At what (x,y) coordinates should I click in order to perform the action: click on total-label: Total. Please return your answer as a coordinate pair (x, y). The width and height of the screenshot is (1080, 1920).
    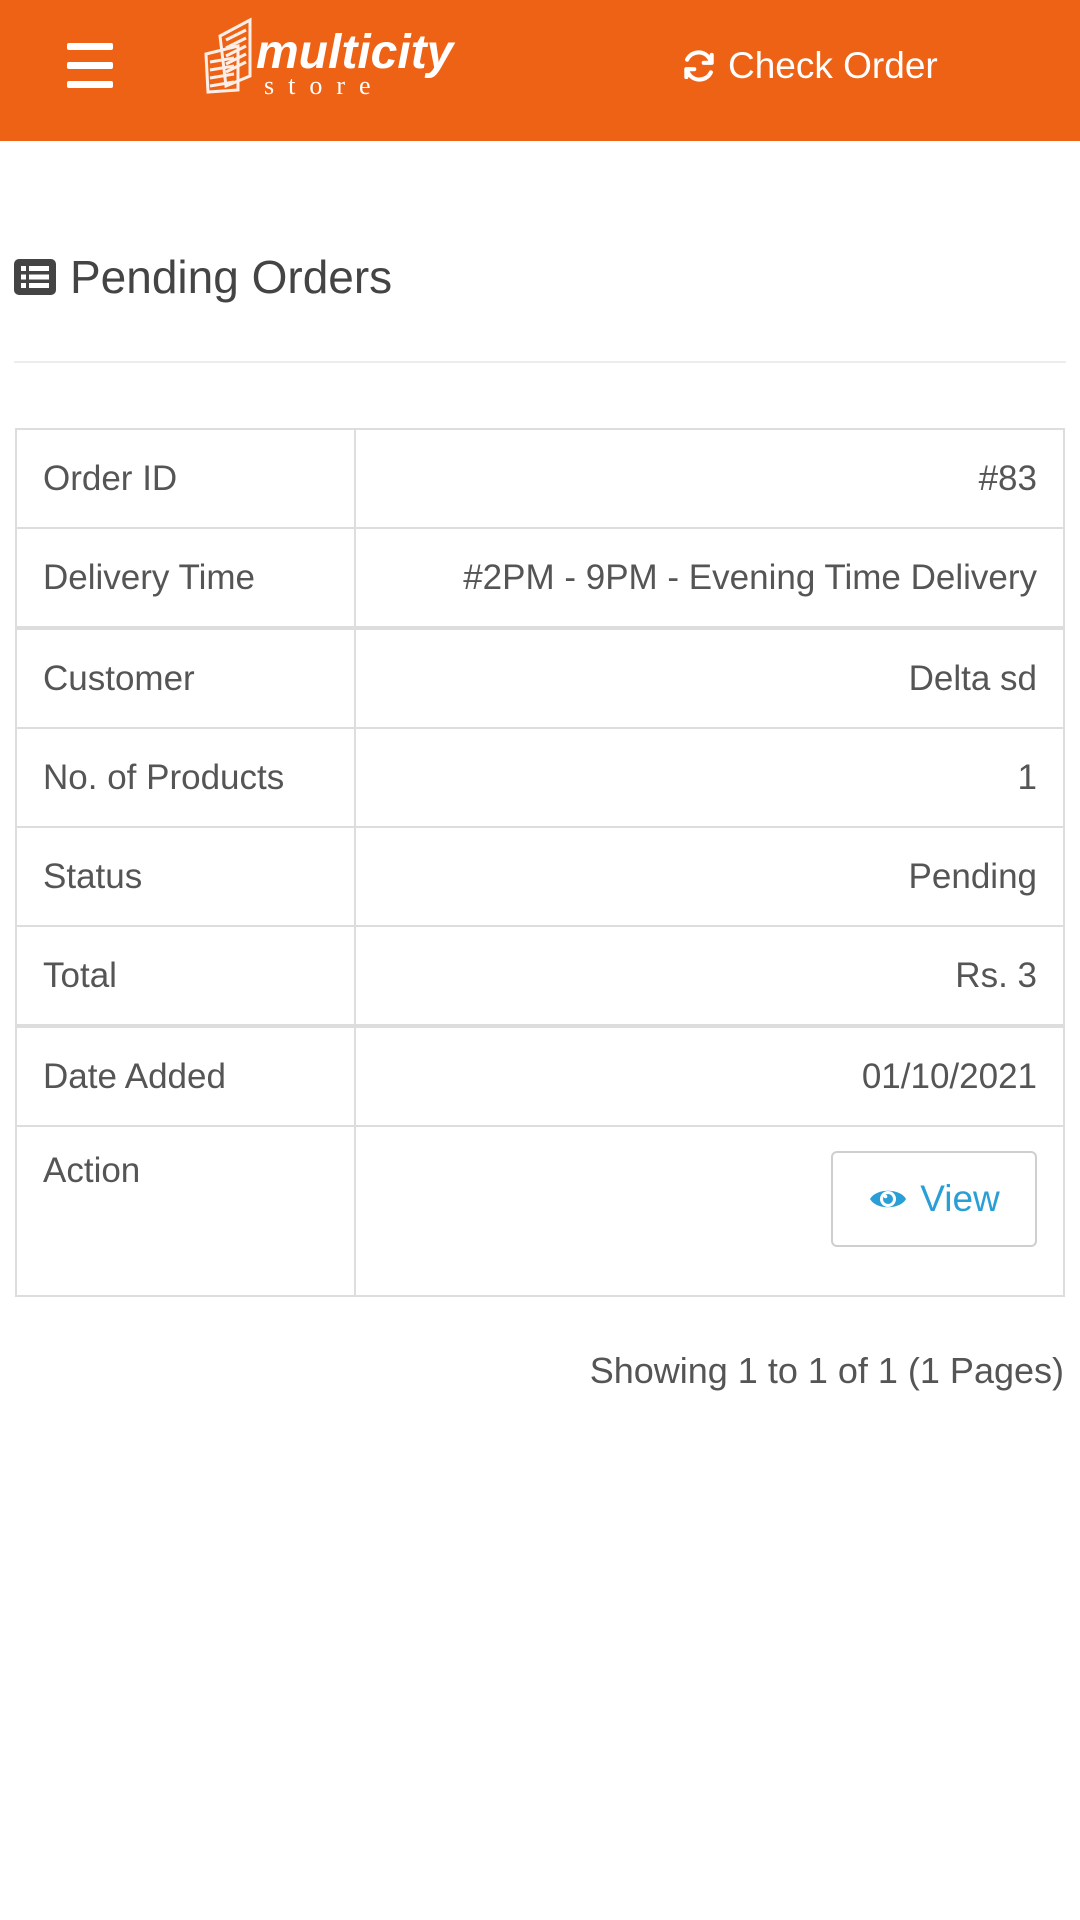
    Looking at the image, I should click on (185, 976).